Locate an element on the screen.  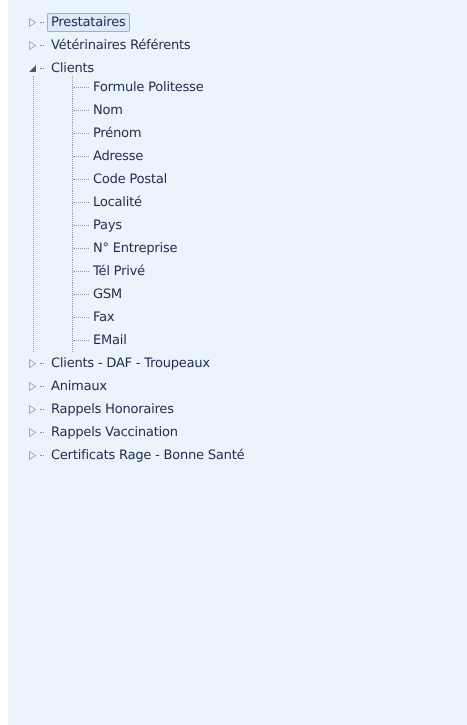
tree-item: Rappels Vaccination is located at coordinates (114, 432).